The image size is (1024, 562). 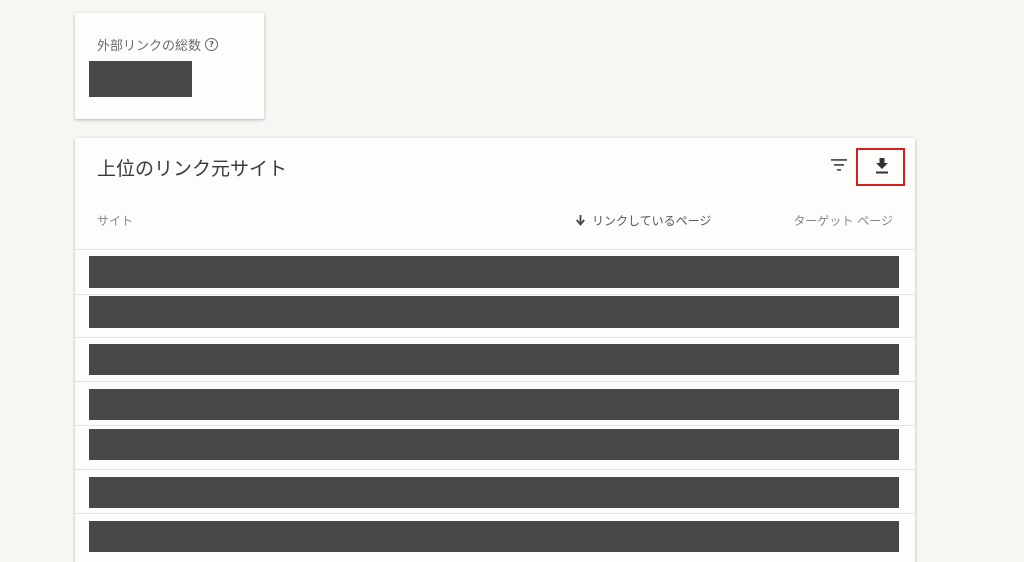 I want to click on download-button, so click(x=880, y=167).